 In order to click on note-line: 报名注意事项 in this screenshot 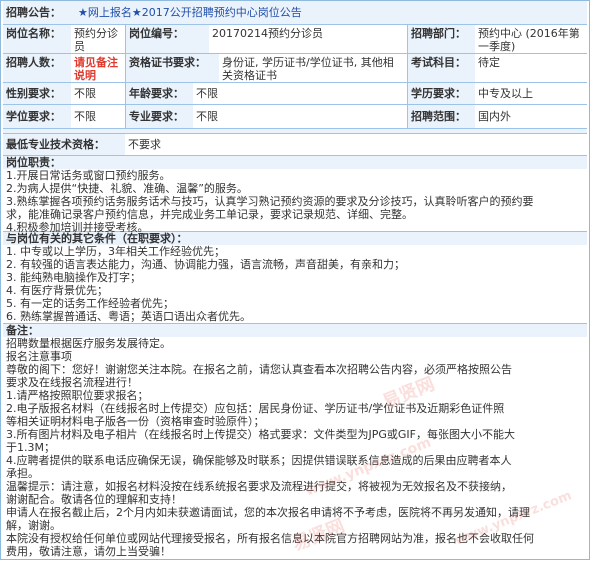, I will do `click(39, 356)`.